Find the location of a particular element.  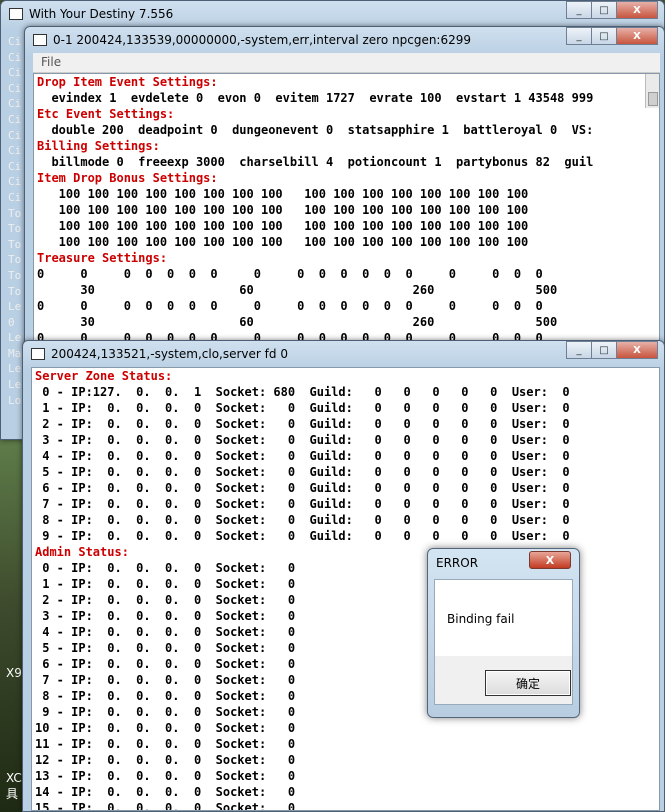

child2-close-button: X is located at coordinates (637, 350).